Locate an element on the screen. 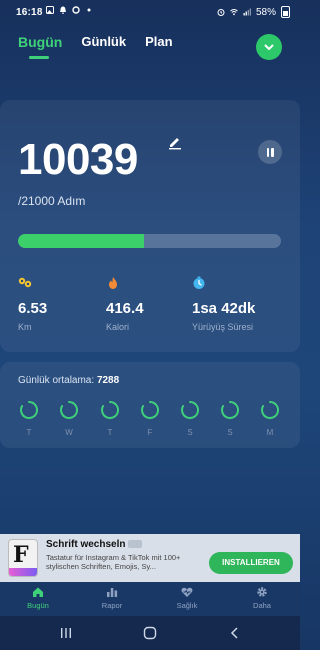 Image resolution: width=320 pixels, height=650 pixels. chevron-down-icon is located at coordinates (269, 47).